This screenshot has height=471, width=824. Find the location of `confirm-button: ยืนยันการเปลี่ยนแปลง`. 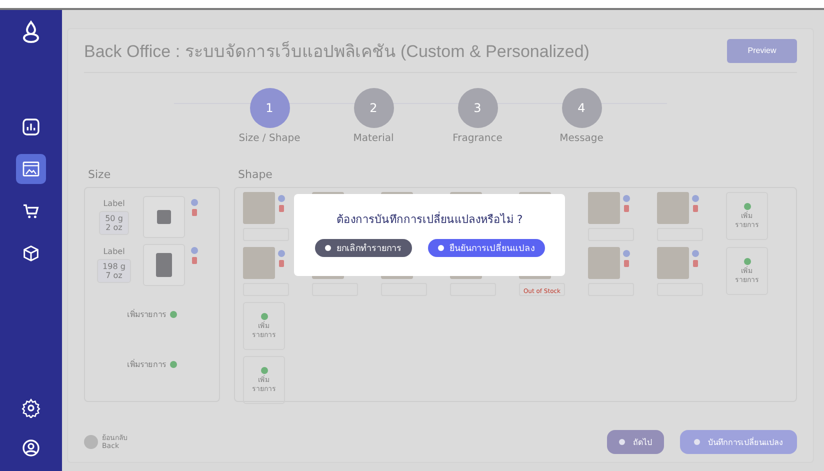

confirm-button: ยืนยันการเปลี่ยนแปลง is located at coordinates (486, 248).